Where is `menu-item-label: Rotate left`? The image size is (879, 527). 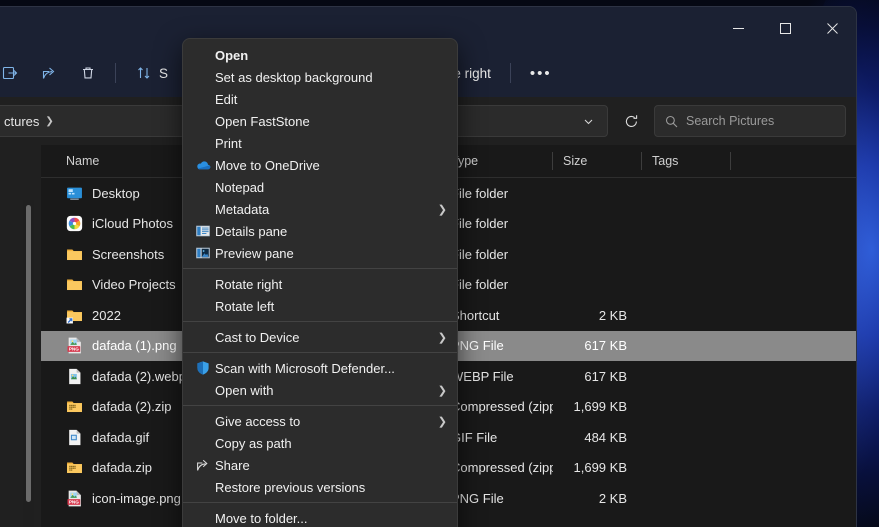
menu-item-label: Rotate left is located at coordinates (245, 306).